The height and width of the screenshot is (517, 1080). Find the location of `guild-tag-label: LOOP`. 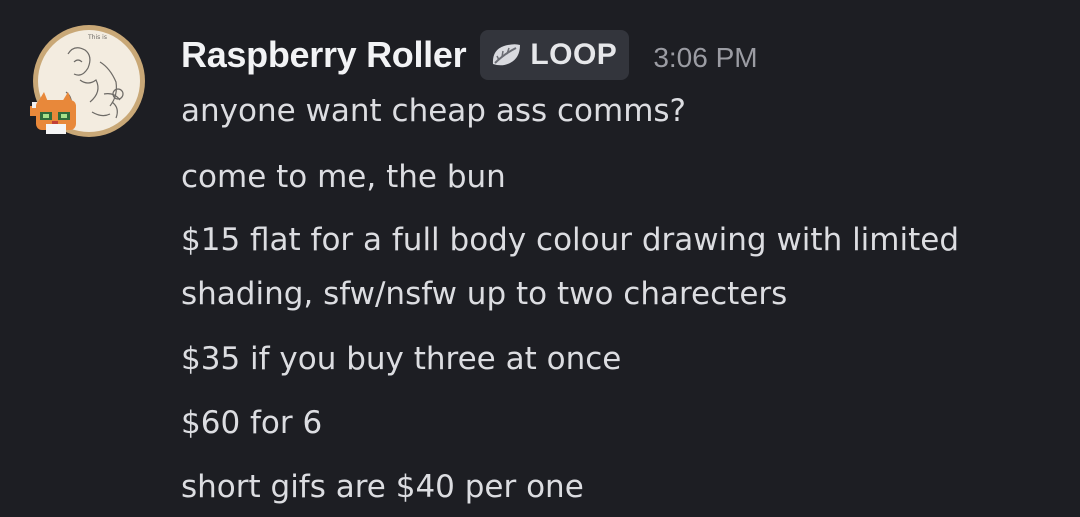

guild-tag-label: LOOP is located at coordinates (574, 54).